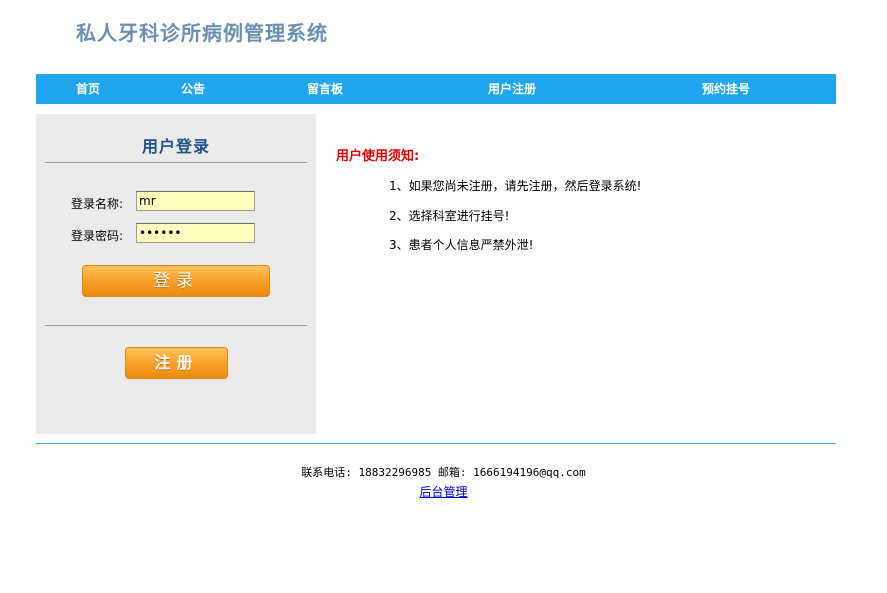 This screenshot has width=887, height=593. Describe the element at coordinates (726, 89) in the screenshot. I see `nav-item-appointment: 预约挂号` at that location.